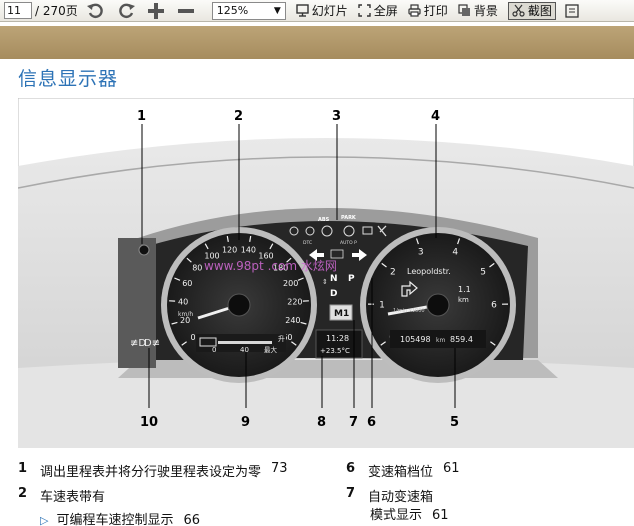 Image resolution: width=634 pixels, height=526 pixels. Describe the element at coordinates (244, 350) in the screenshot. I see `fuel-scale-40: 40` at that location.